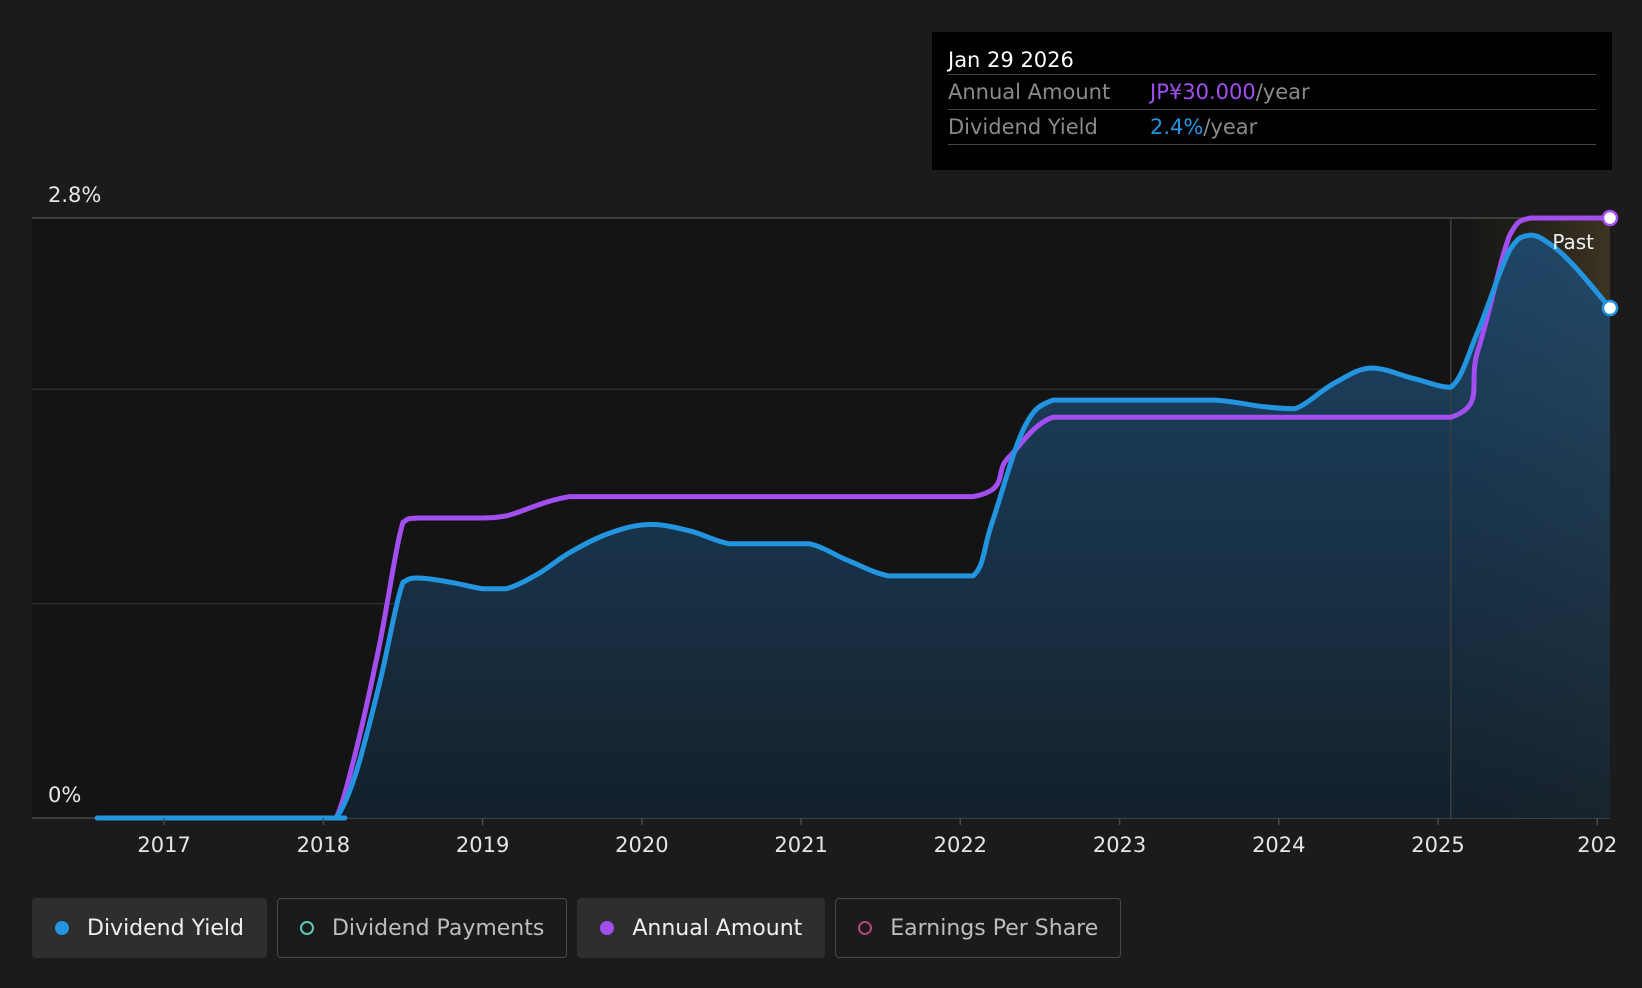  Describe the element at coordinates (1272, 127) in the screenshot. I see `tooltip-row-dividend-yield: Dividend Yield 2.4%/year` at that location.